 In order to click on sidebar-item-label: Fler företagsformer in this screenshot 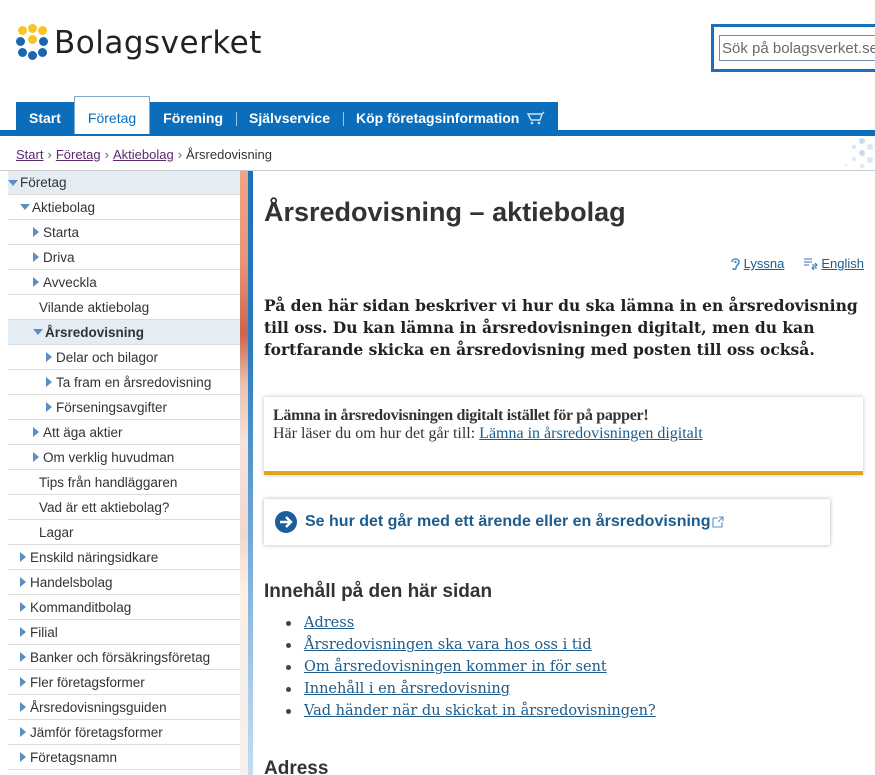, I will do `click(87, 682)`.